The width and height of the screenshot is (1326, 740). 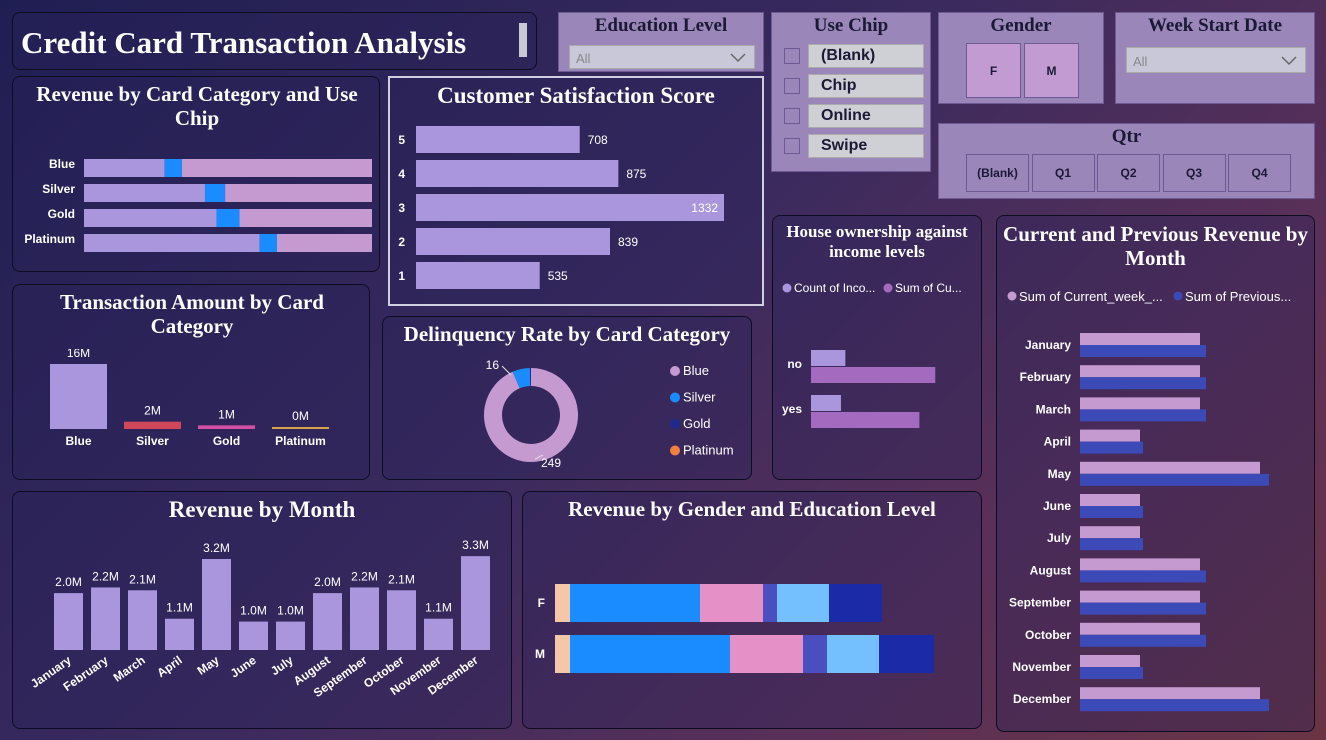 I want to click on use-chip-slicer-title: Use Chip, so click(x=851, y=25).